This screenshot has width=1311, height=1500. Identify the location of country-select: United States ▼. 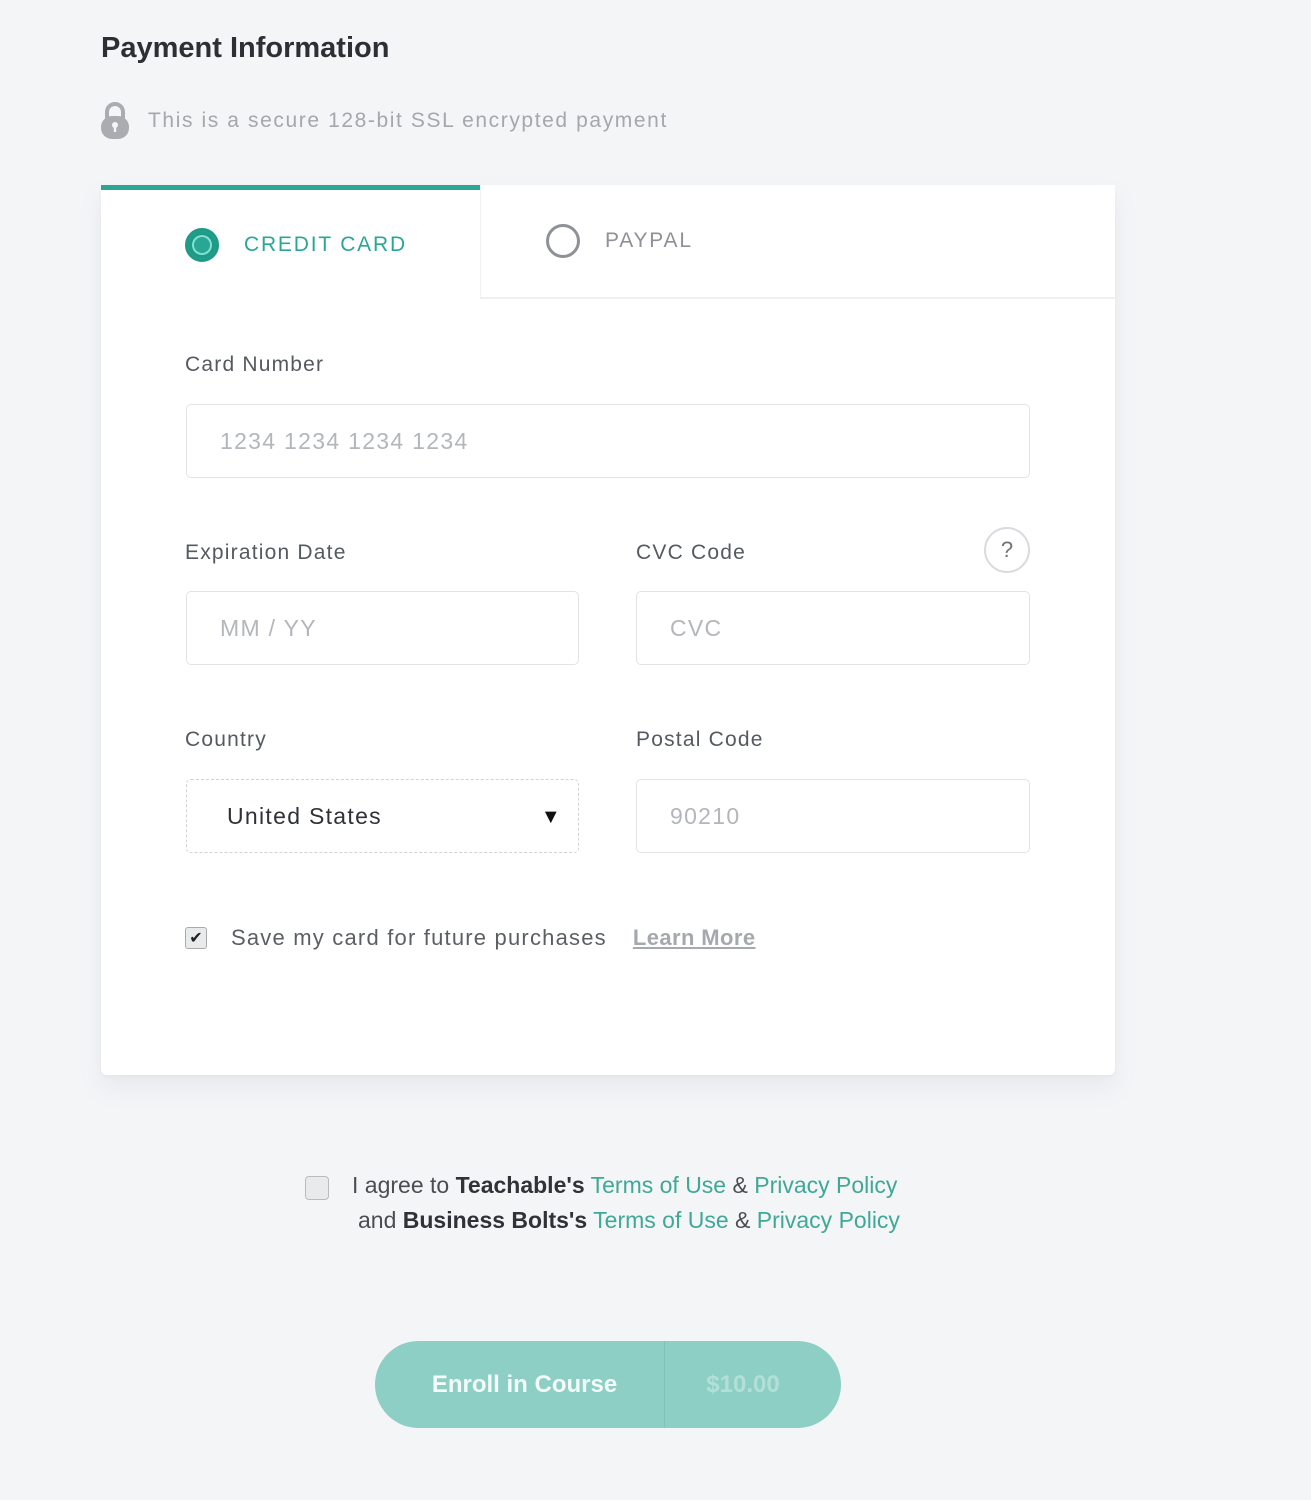
(382, 816).